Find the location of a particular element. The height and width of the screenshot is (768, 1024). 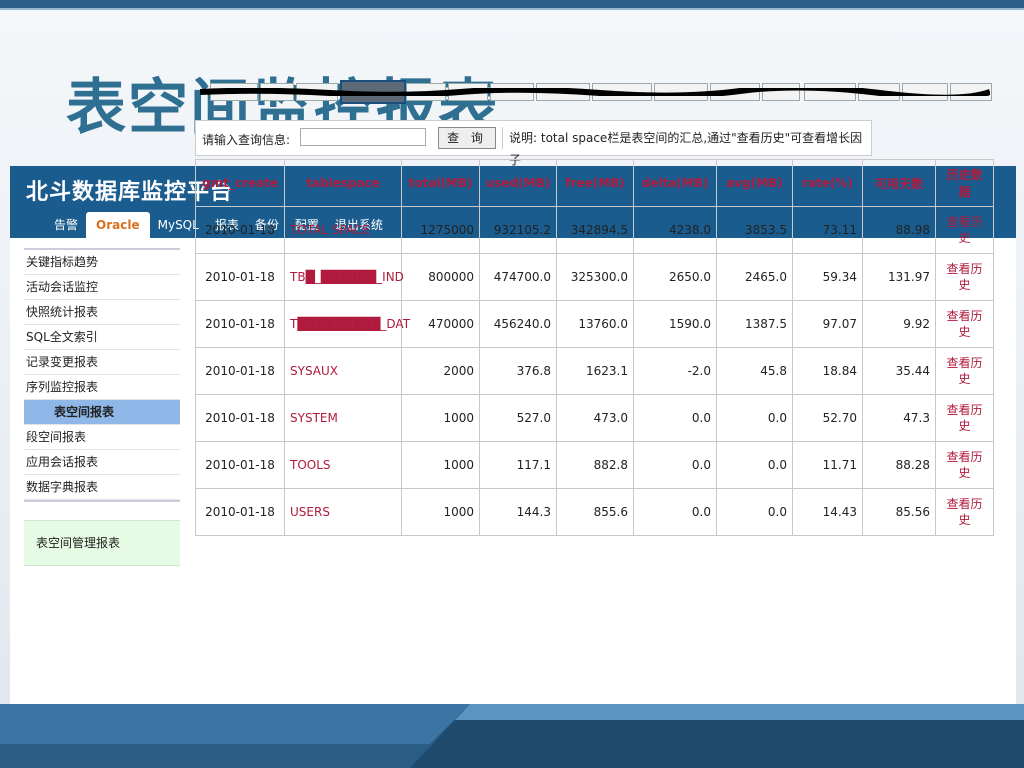

table-cell: 527.0 is located at coordinates (518, 418).